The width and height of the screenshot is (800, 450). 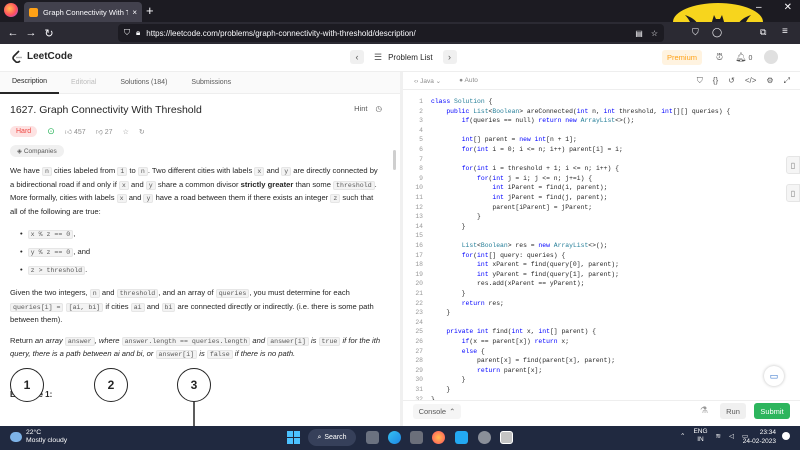 What do you see at coordinates (471, 80) in the screenshot?
I see `autosave-label: Auto` at bounding box center [471, 80].